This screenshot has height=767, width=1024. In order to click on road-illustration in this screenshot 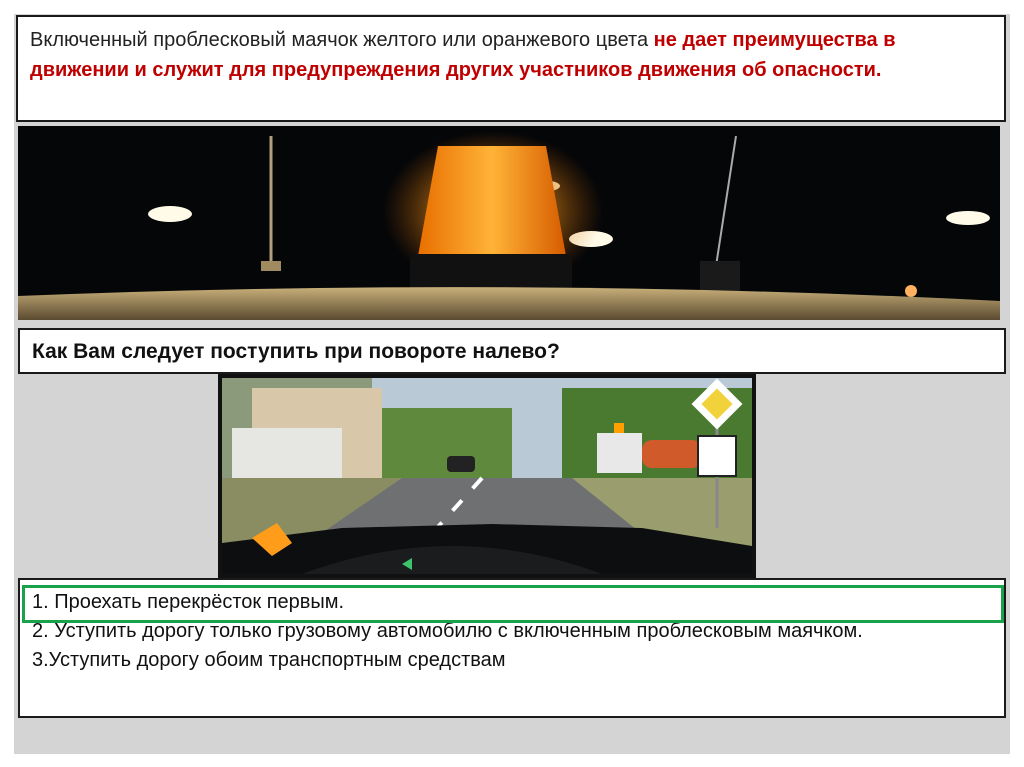, I will do `click(487, 476)`.